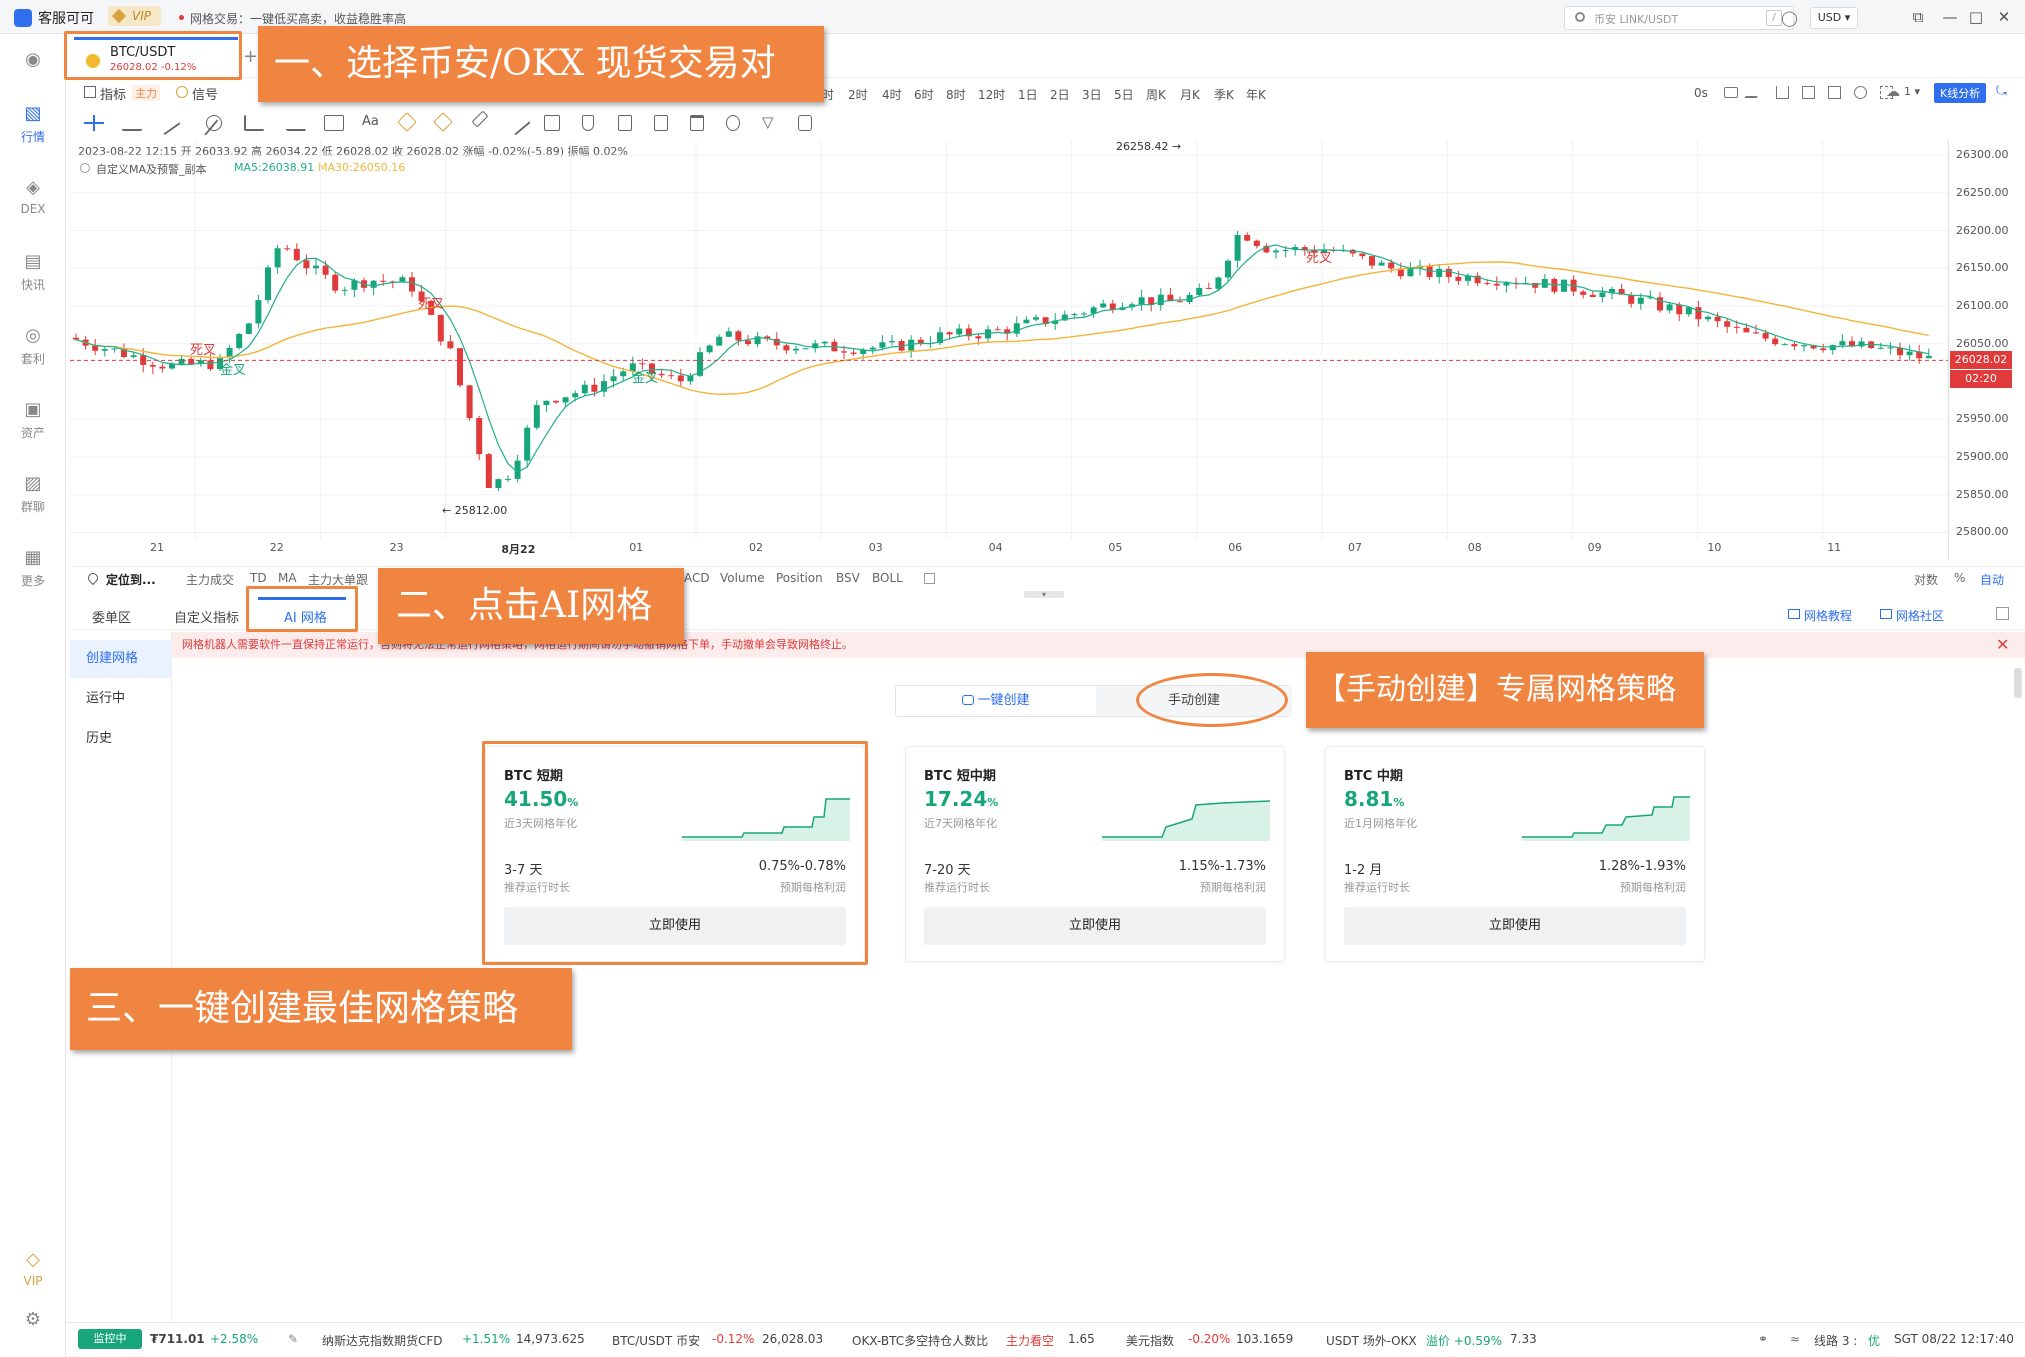  Describe the element at coordinates (94, 123) in the screenshot. I see `crosshair-icon` at that location.